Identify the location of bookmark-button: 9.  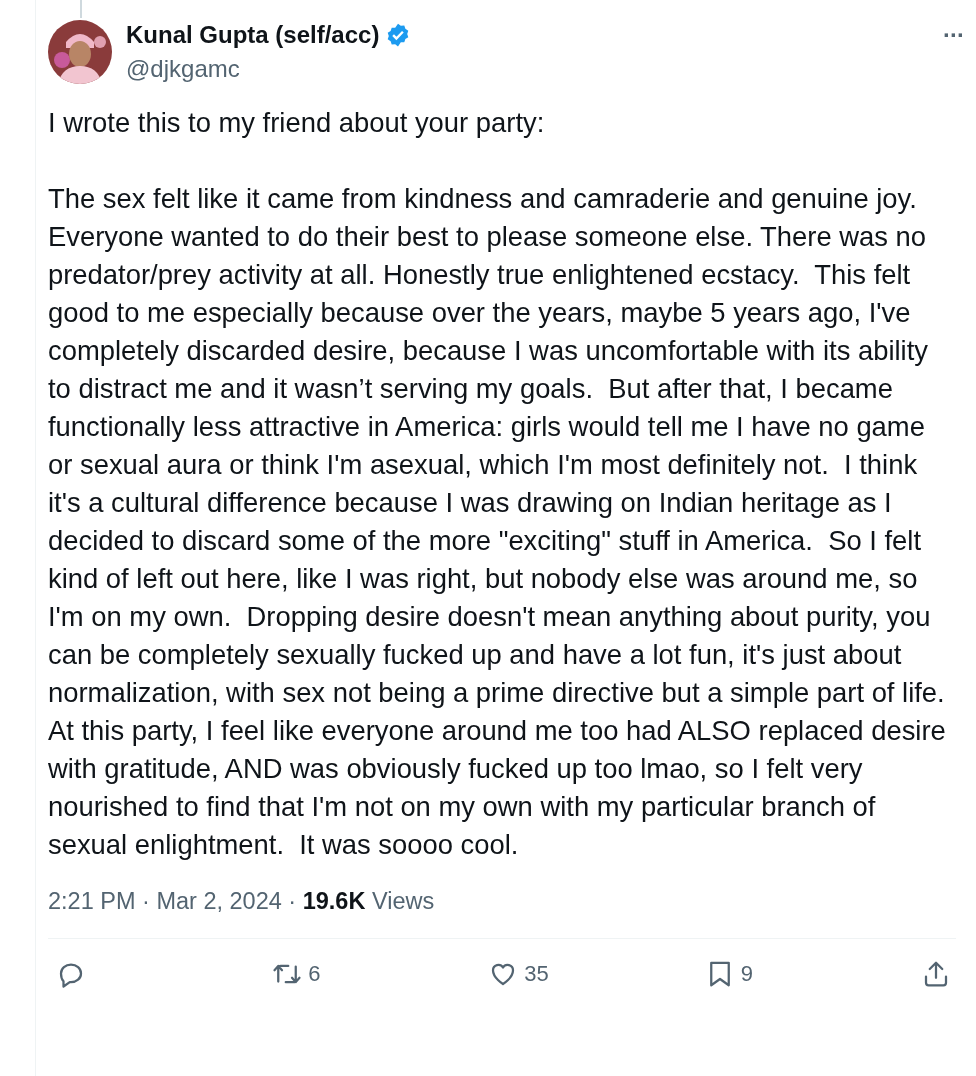
(734, 974).